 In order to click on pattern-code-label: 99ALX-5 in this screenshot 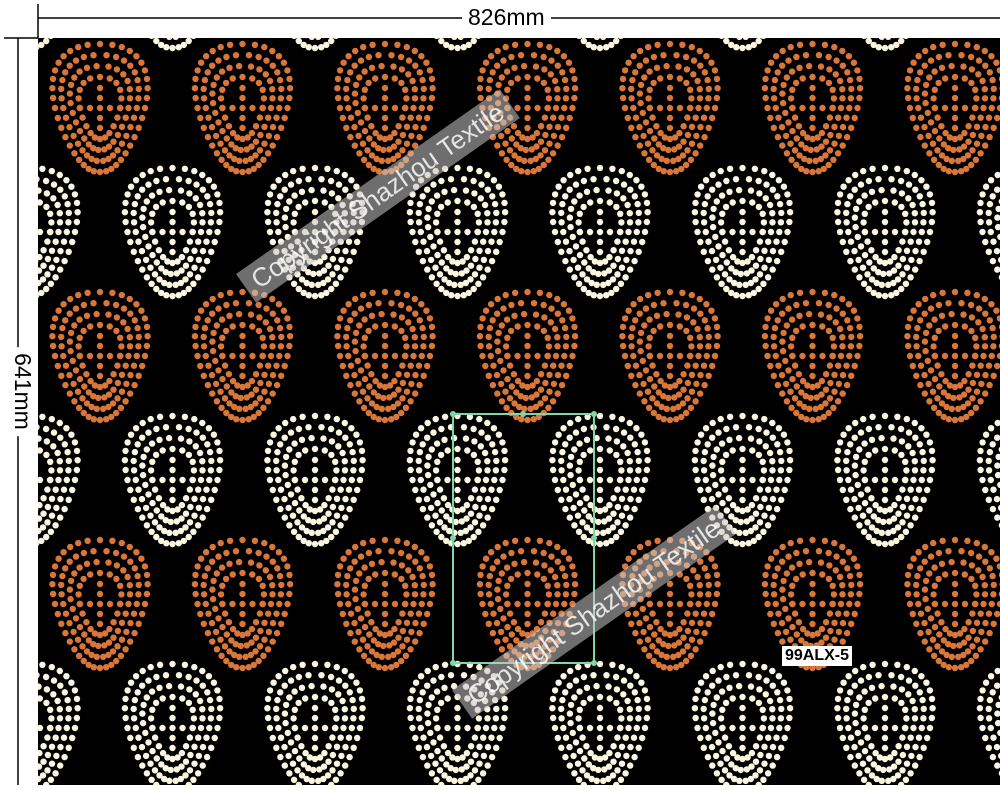, I will do `click(817, 656)`.